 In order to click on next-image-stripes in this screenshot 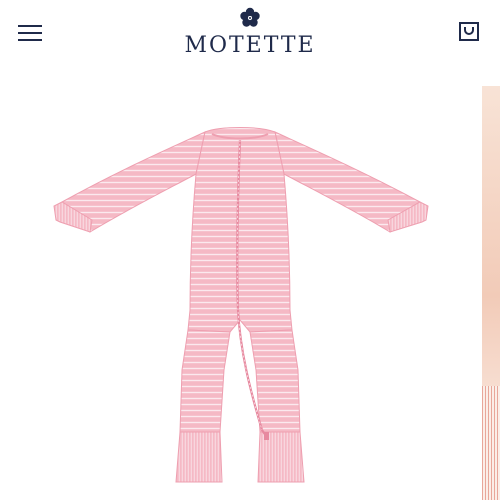, I will do `click(491, 443)`.